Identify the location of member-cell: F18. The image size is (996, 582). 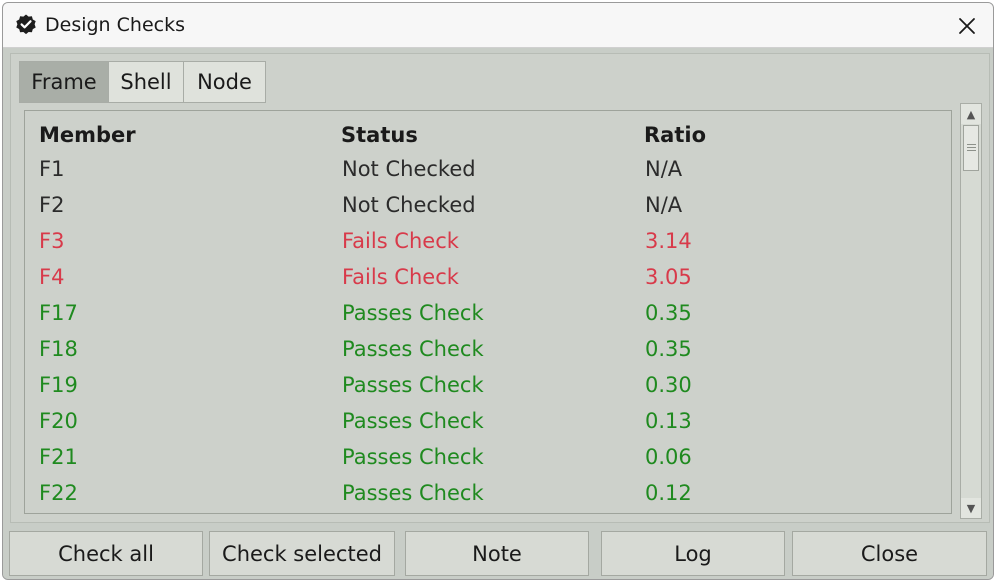
(58, 349).